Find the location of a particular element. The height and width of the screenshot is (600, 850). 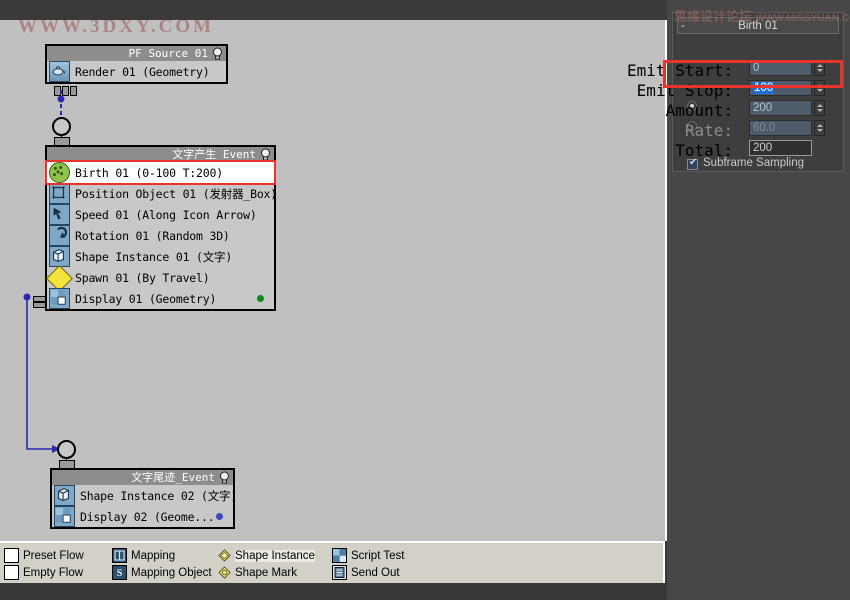

operator-row-birth: Birth 01 (0-100 T:200) is located at coordinates (160, 172).